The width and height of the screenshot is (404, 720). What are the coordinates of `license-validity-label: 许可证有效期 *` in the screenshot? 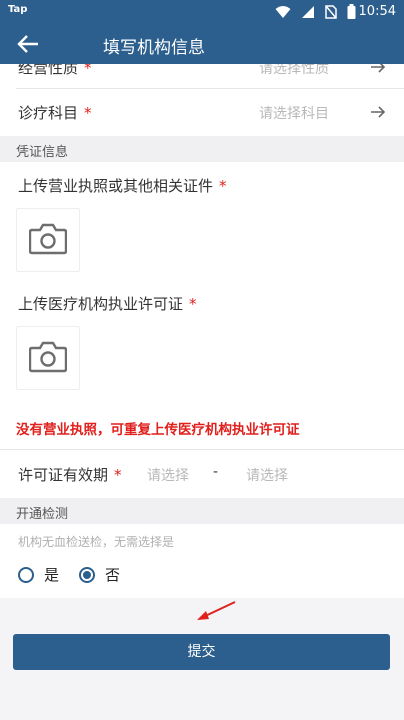 It's located at (70, 475).